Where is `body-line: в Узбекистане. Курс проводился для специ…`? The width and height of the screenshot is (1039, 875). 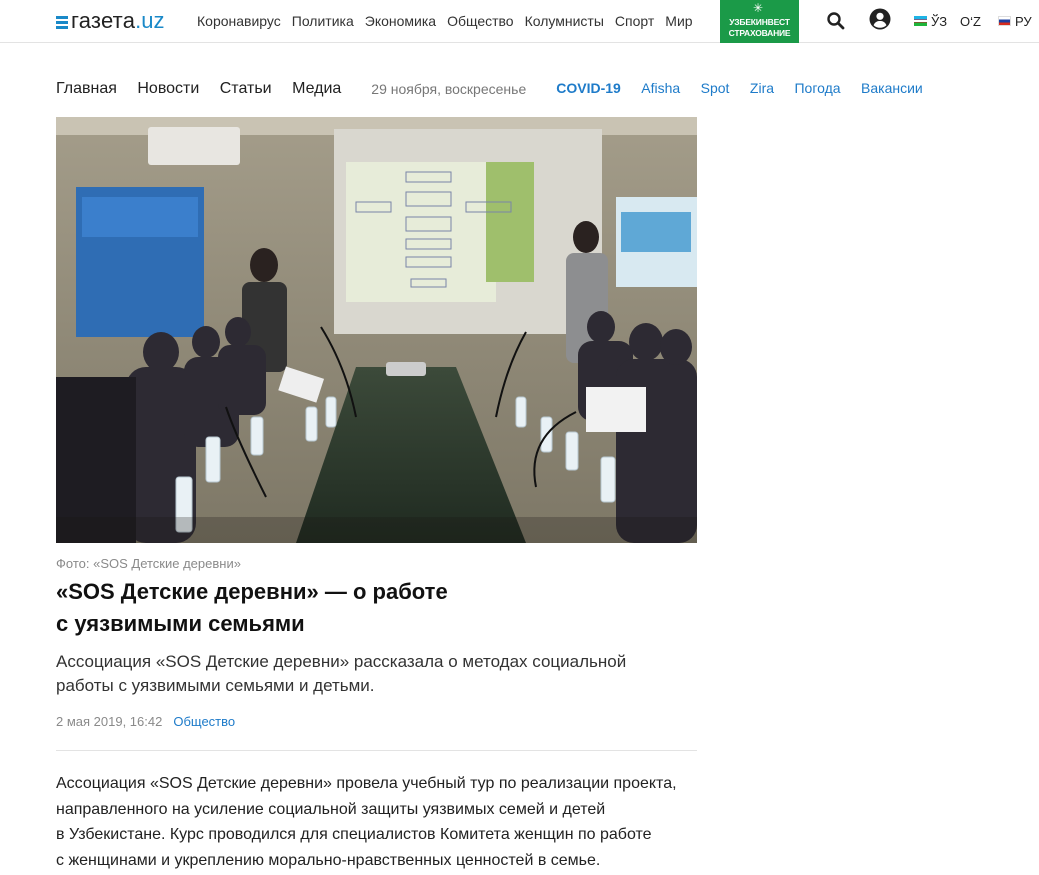
body-line: в Узбекистане. Курс проводился для специ… is located at coordinates (354, 834).